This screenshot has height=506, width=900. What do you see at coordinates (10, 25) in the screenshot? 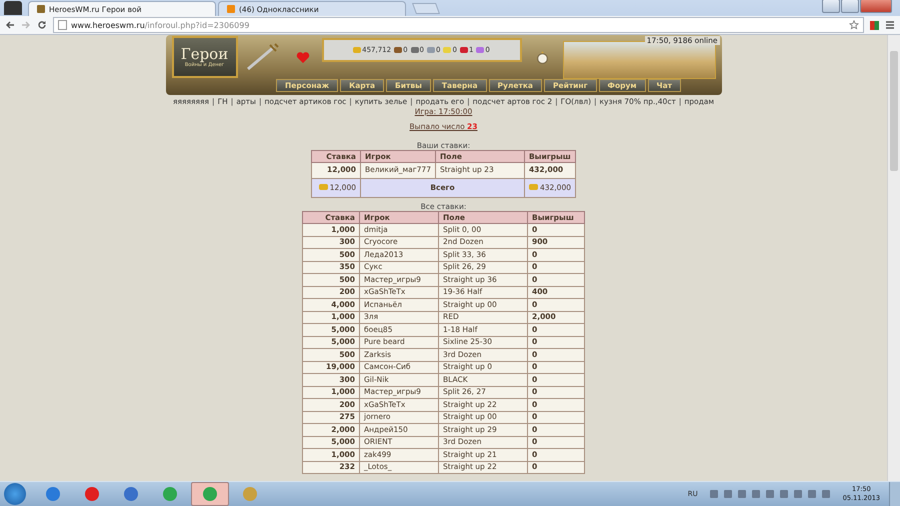
I see `back-icon` at bounding box center [10, 25].